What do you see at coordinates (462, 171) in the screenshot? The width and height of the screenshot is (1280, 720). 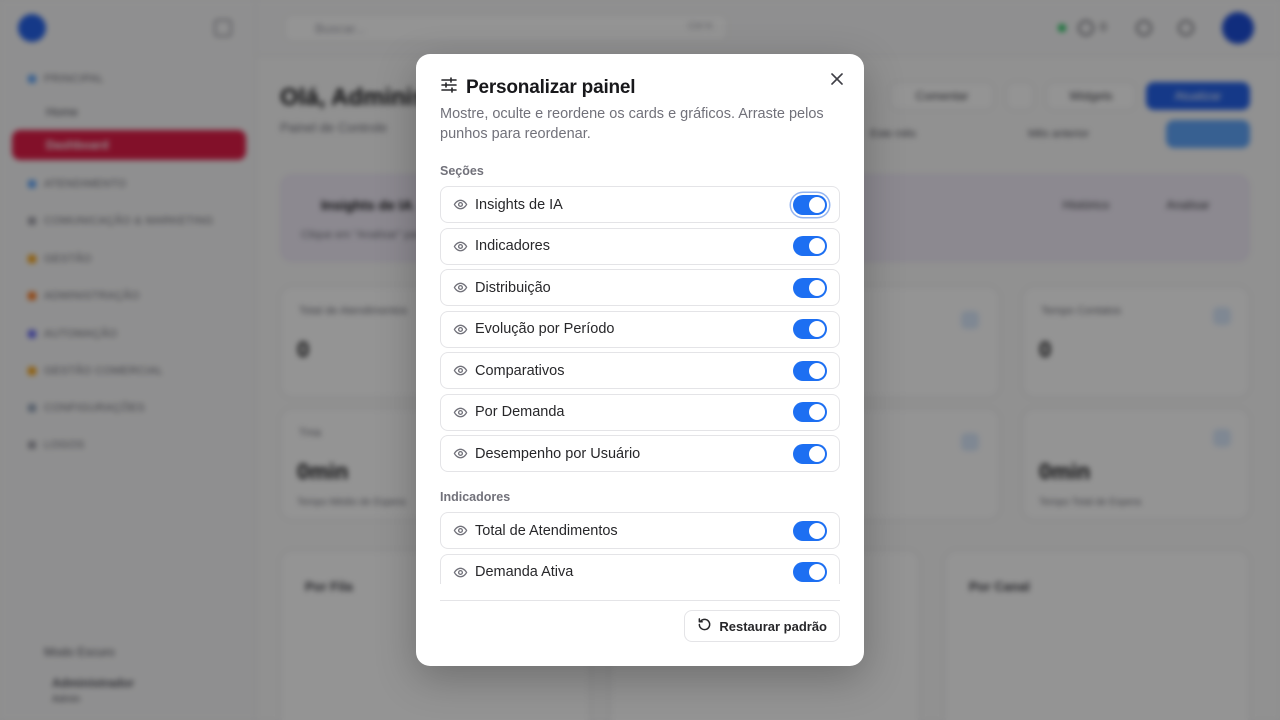 I see `sections-heading: Seções` at bounding box center [462, 171].